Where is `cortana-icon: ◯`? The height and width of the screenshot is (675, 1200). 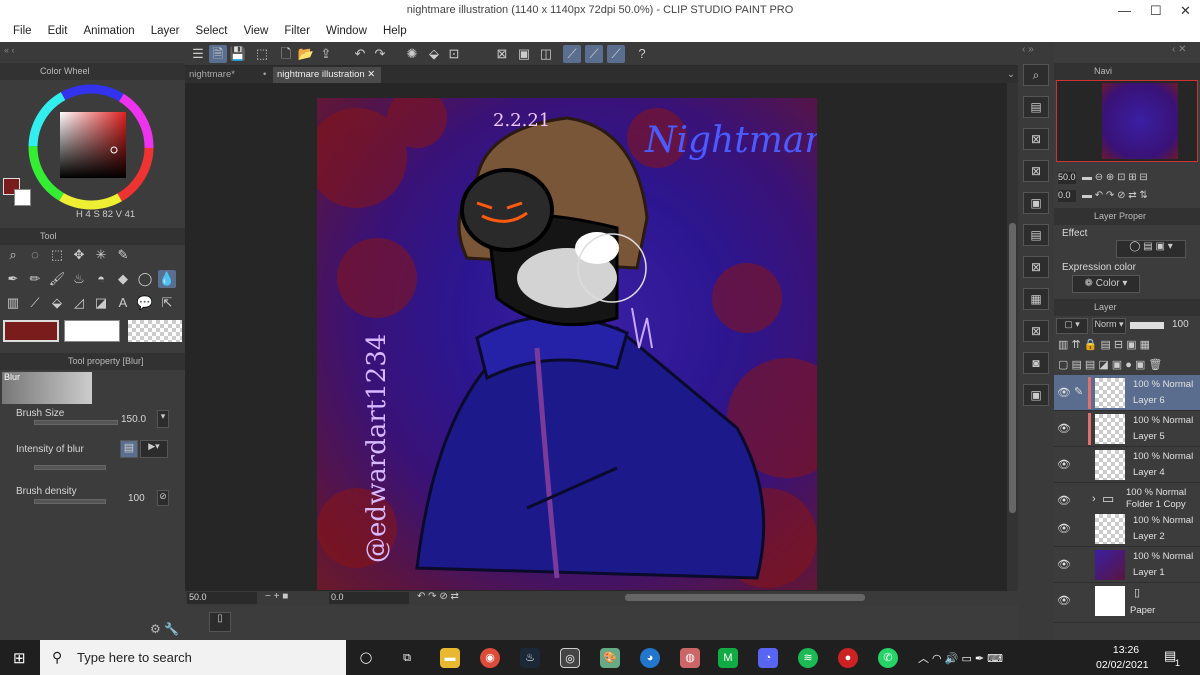
cortana-icon: ◯ is located at coordinates (366, 658).